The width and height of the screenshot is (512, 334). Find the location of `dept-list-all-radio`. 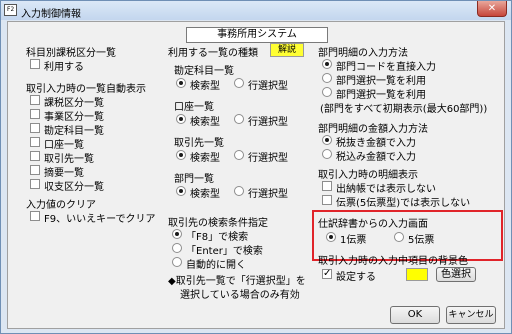

dept-list-all-radio is located at coordinates (327, 92).